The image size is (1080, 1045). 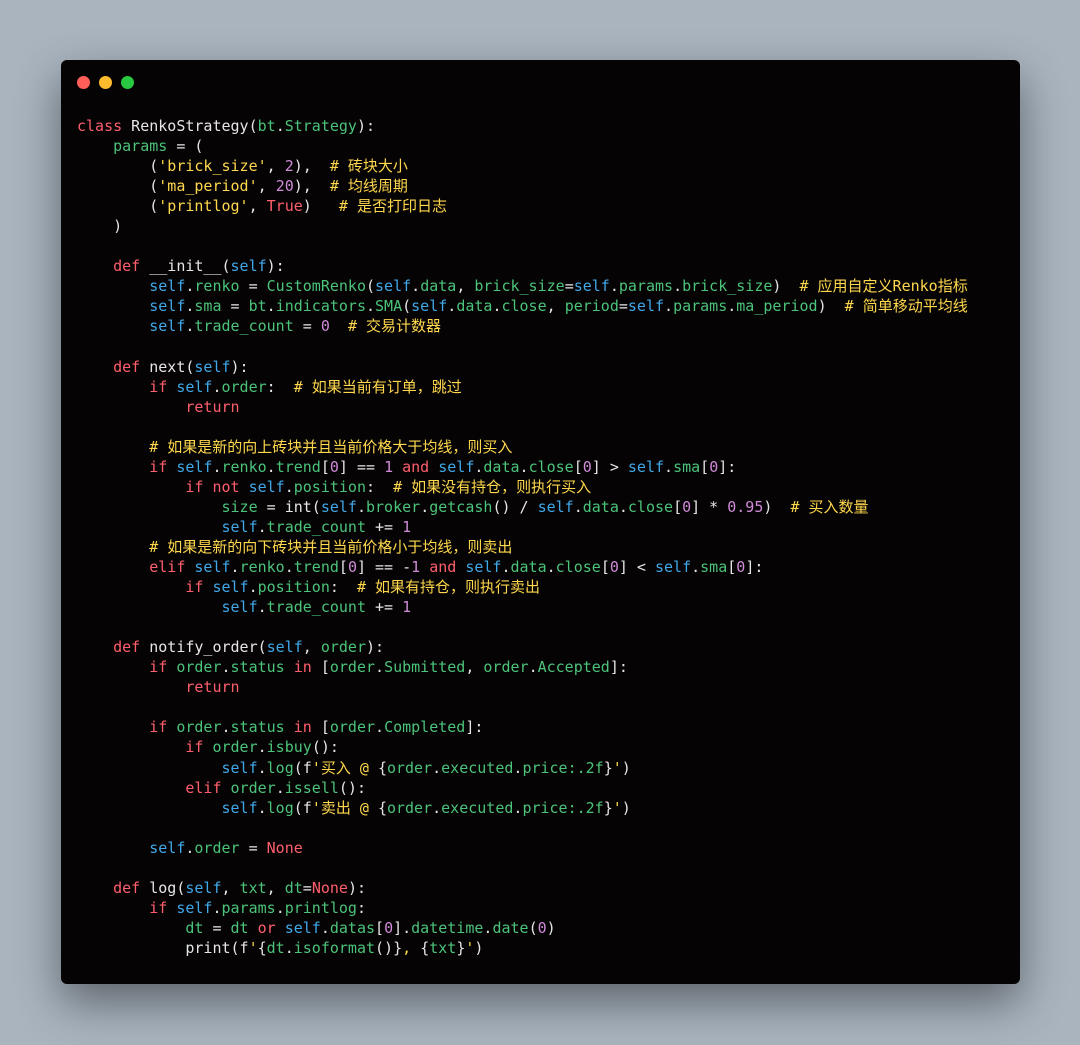 I want to click on code-line: ('printlog', True) # 是否打印日志, so click(x=522, y=206).